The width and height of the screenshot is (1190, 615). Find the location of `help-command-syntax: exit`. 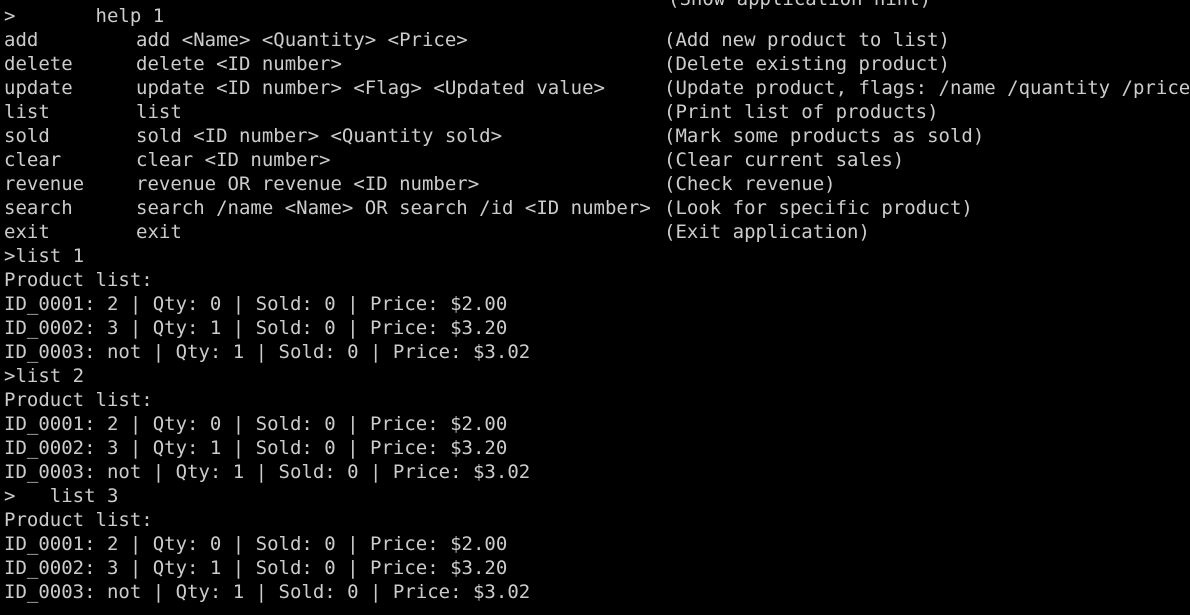

help-command-syntax: exit is located at coordinates (159, 232).